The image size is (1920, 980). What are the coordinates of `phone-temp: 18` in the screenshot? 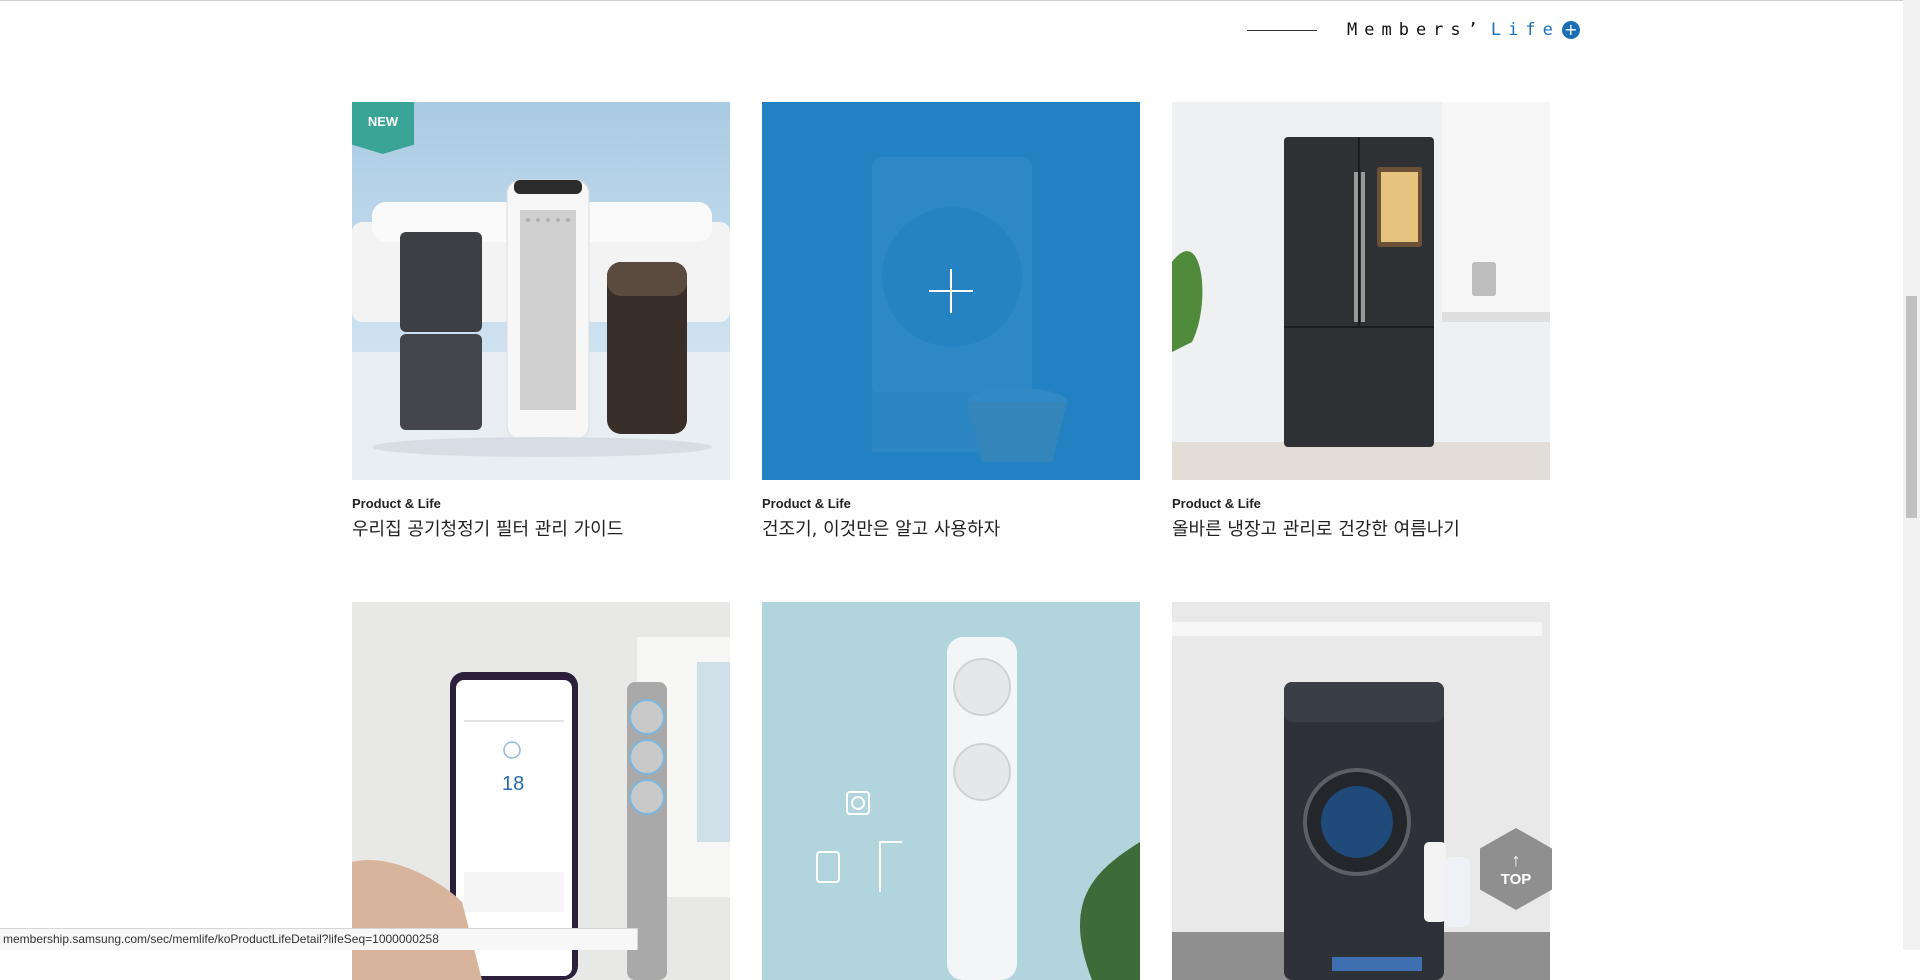 It's located at (513, 784).